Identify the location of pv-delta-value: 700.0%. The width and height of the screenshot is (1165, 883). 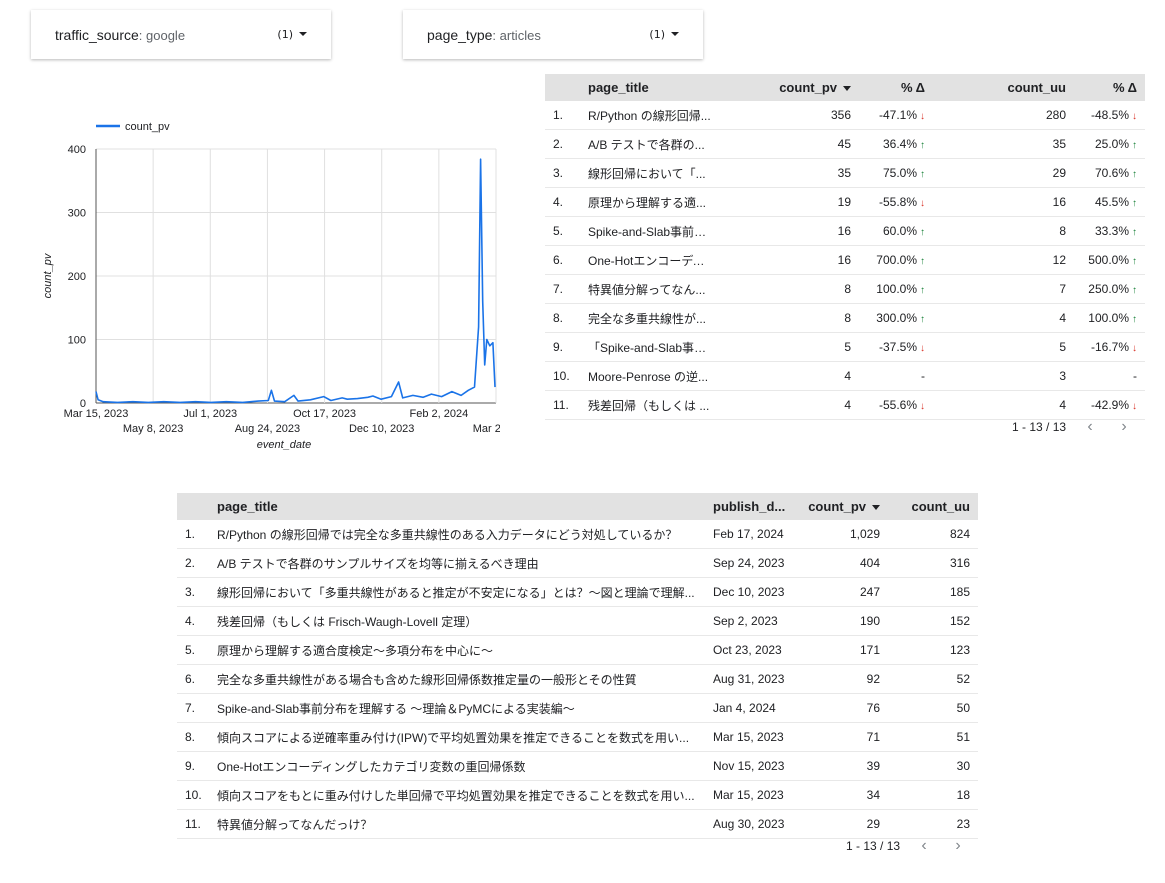
(896, 260).